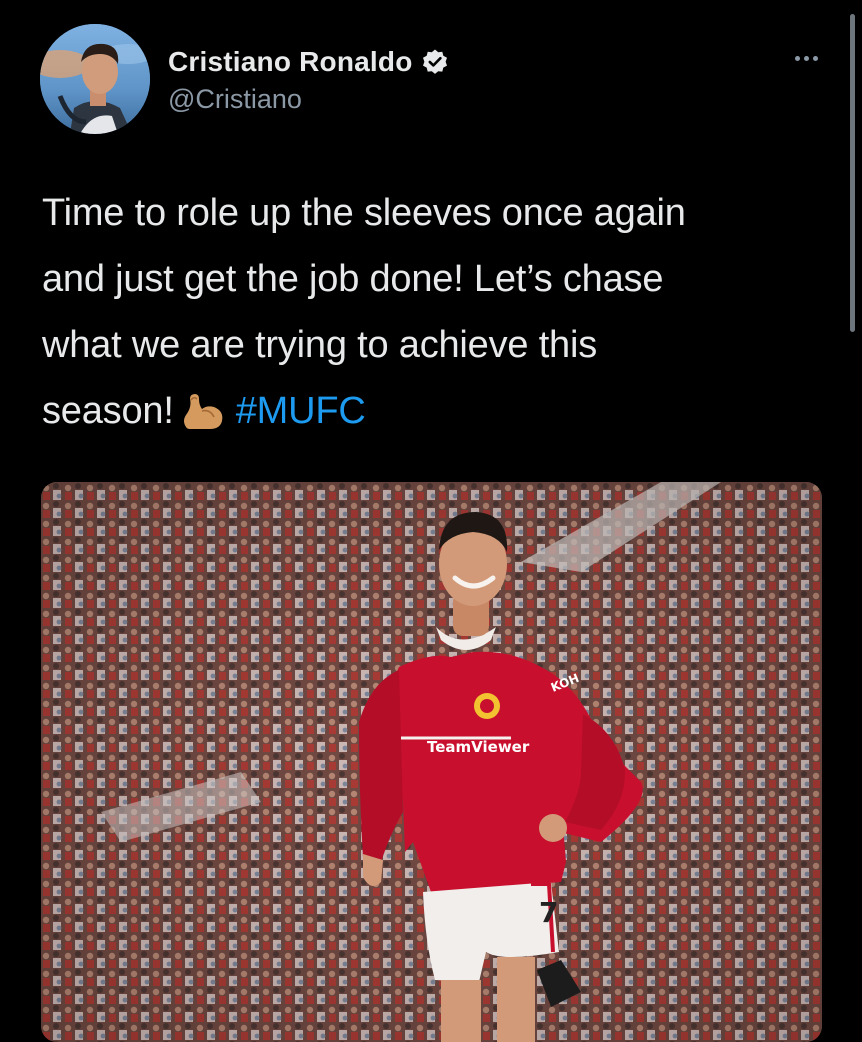 The width and height of the screenshot is (862, 1042). What do you see at coordinates (108, 411) in the screenshot?
I see `tweet-text-line: season!` at bounding box center [108, 411].